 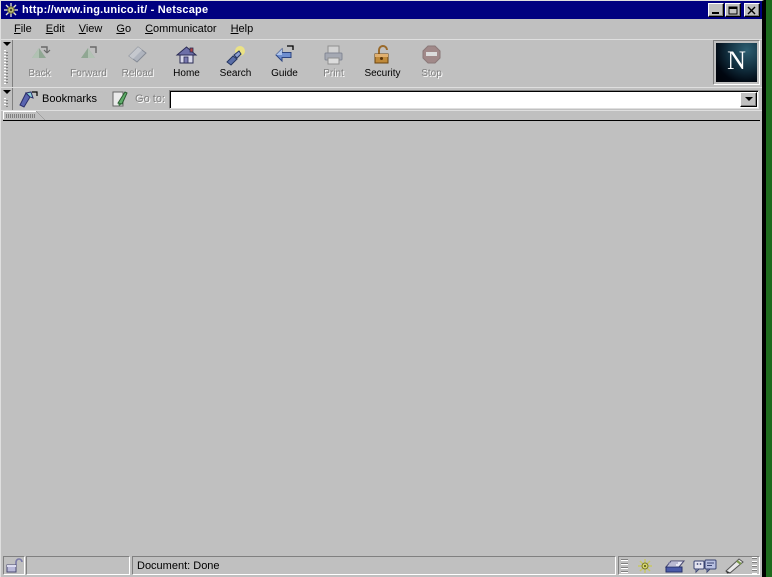 I want to click on guide-button: Guide, so click(x=284, y=62).